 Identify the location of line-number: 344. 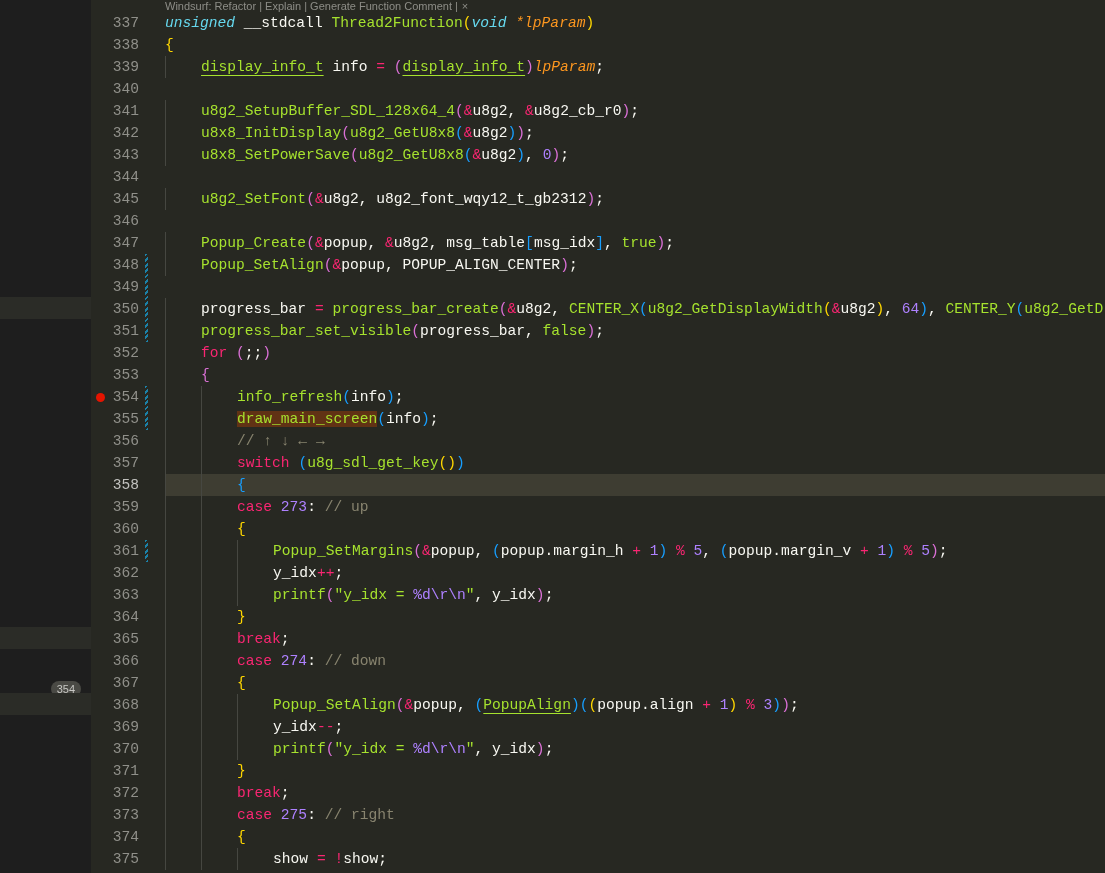
(125, 177).